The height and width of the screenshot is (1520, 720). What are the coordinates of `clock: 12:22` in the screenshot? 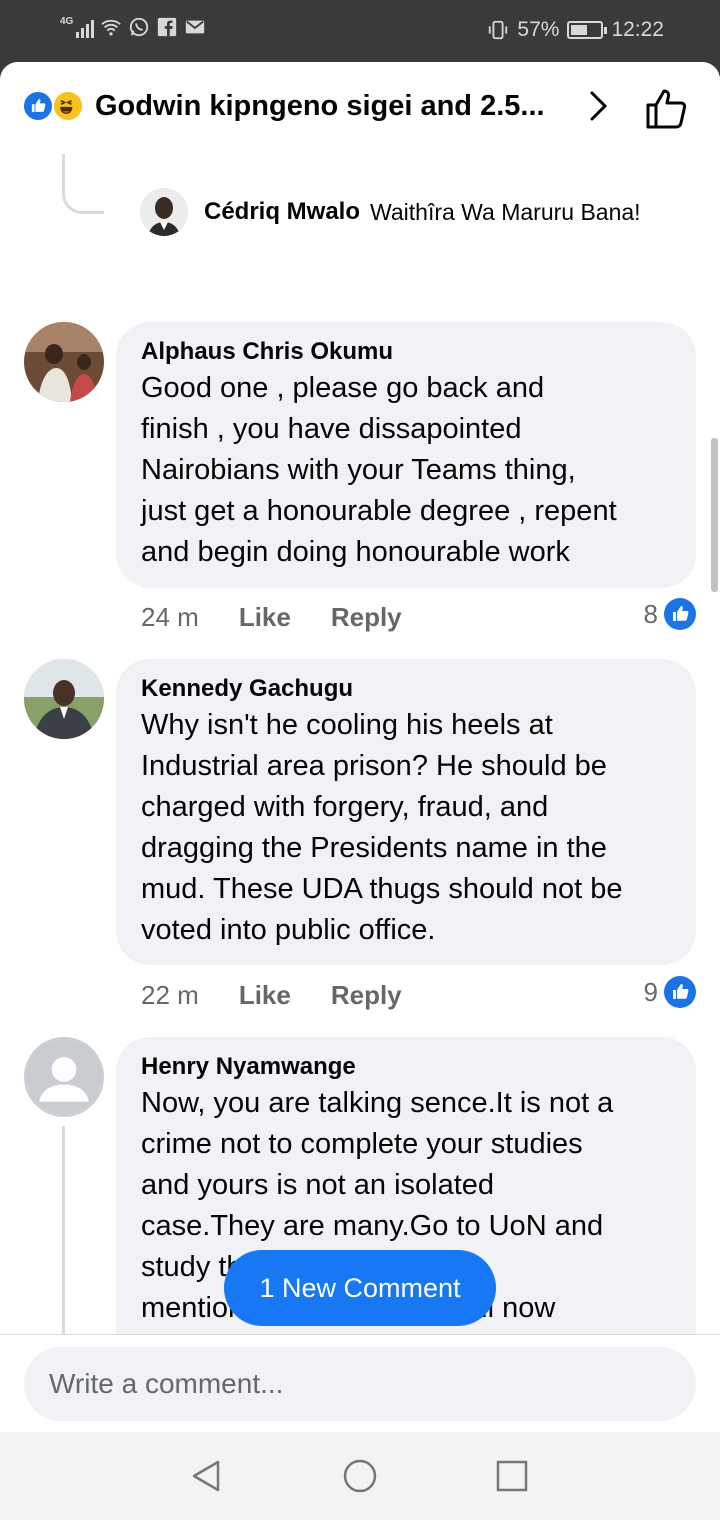 It's located at (637, 29).